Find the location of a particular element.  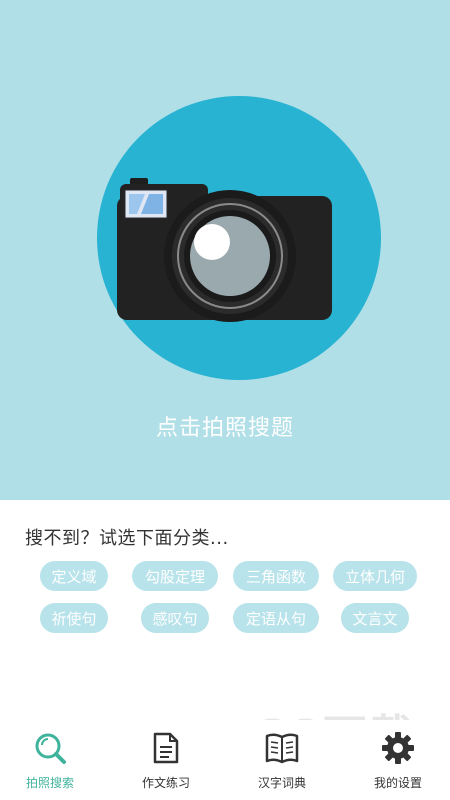

tab-essay-practice: 作文练习 is located at coordinates (166, 760).